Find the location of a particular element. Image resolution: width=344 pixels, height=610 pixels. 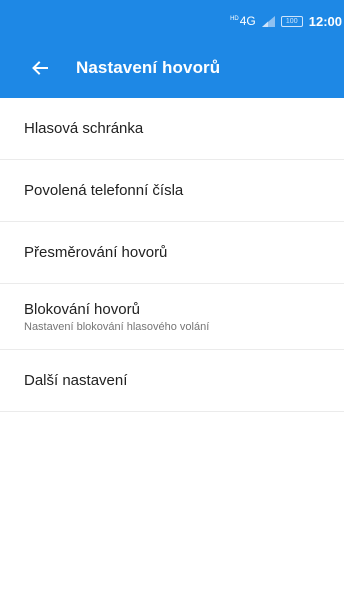

network-type: 4G is located at coordinates (247, 21).